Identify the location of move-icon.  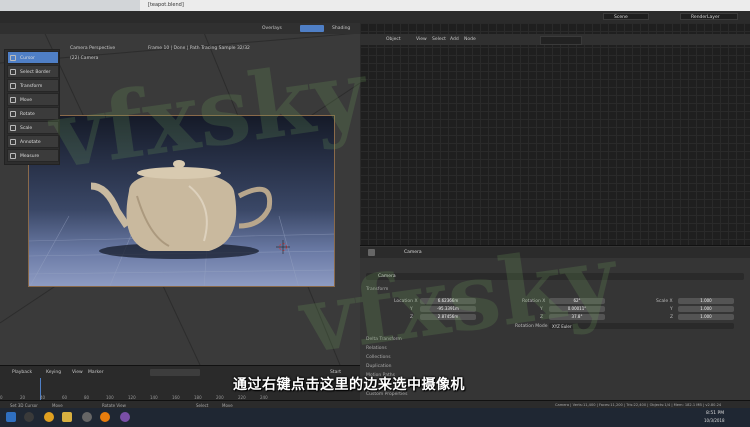
(13, 100).